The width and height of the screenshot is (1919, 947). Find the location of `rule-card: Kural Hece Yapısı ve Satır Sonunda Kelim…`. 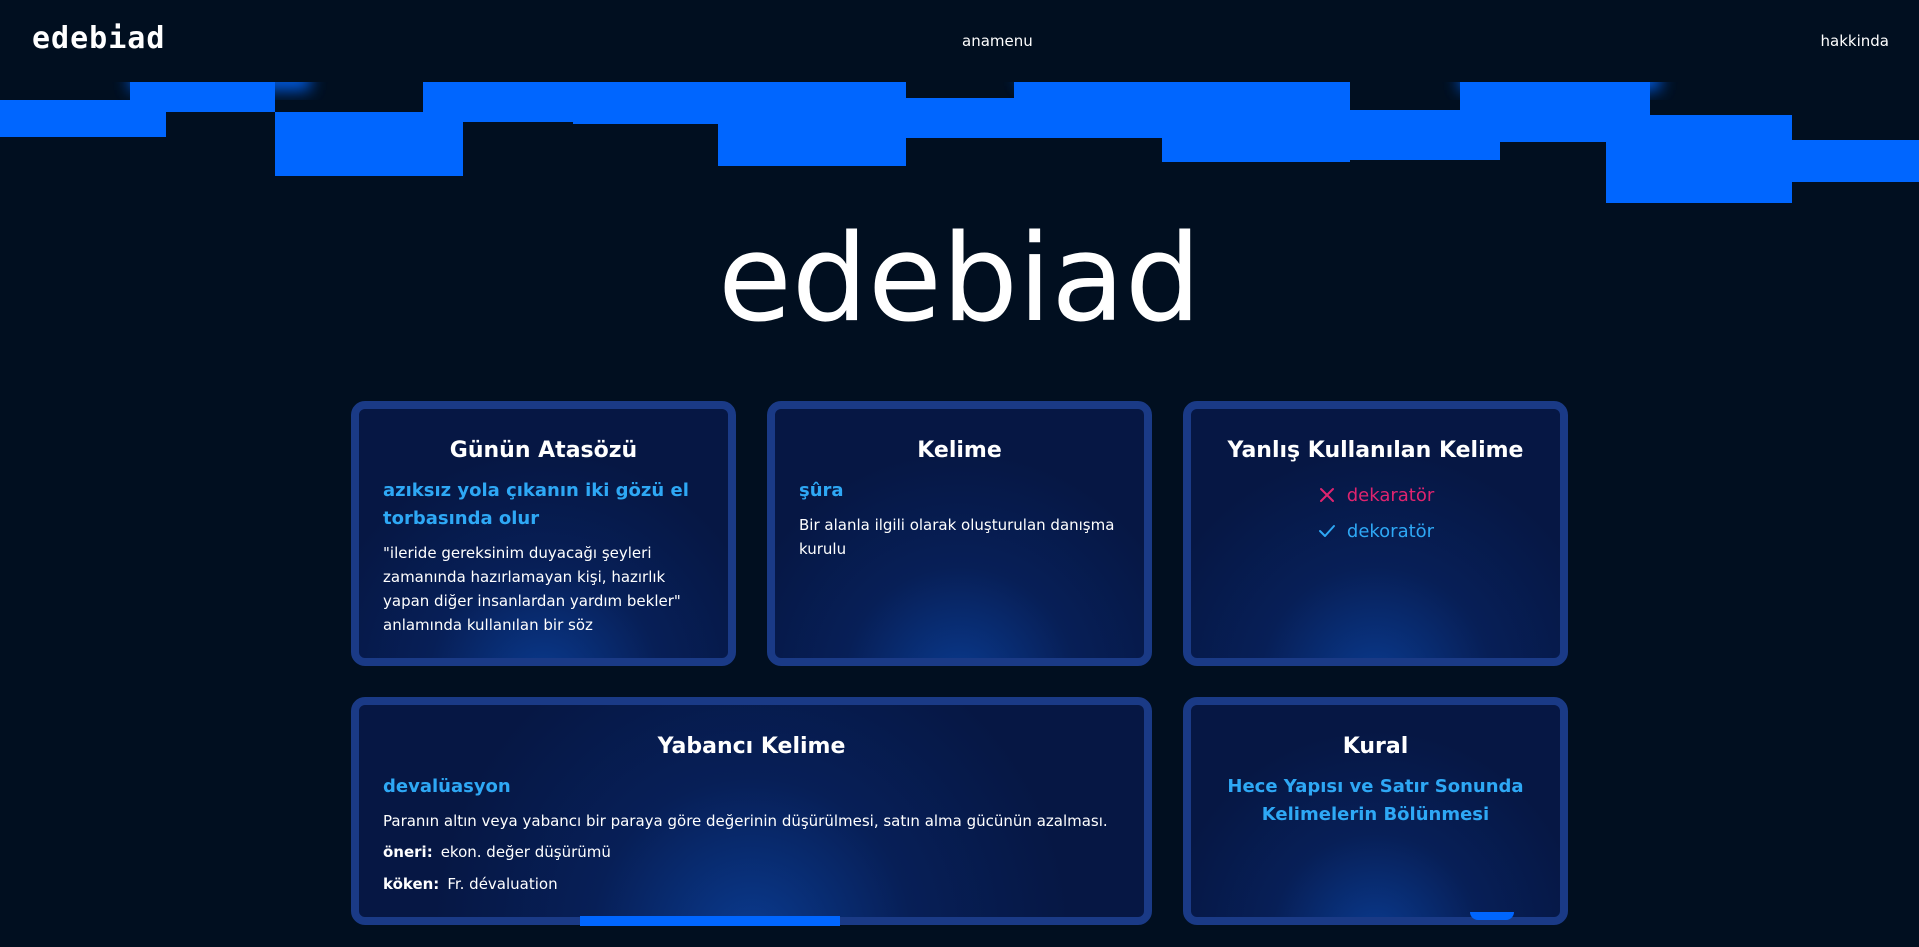

rule-card: Kural Hece Yapısı ve Satır Sonunda Kelim… is located at coordinates (1375, 811).